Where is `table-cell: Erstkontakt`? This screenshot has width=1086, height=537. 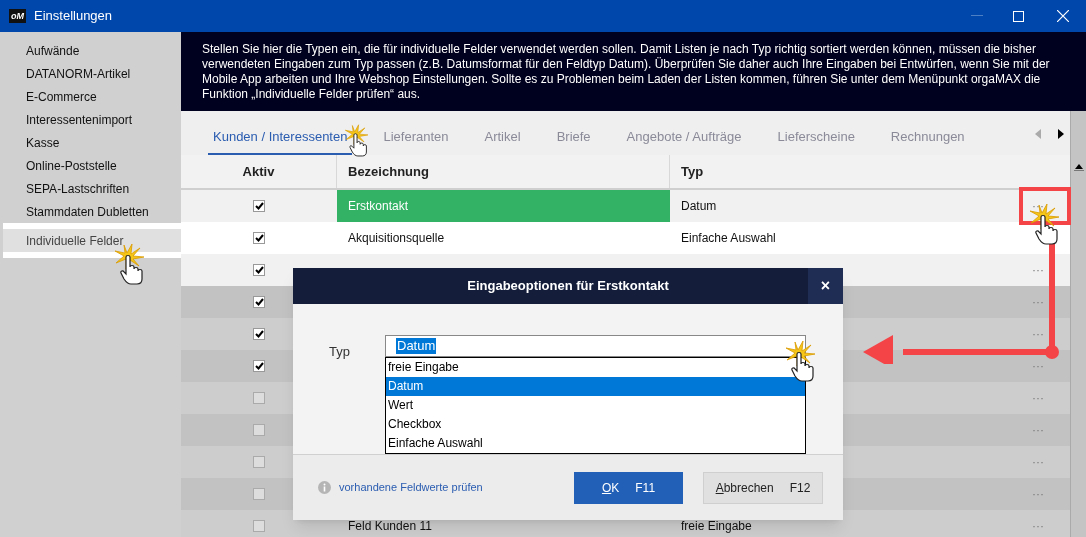 table-cell: Erstkontakt is located at coordinates (503, 206).